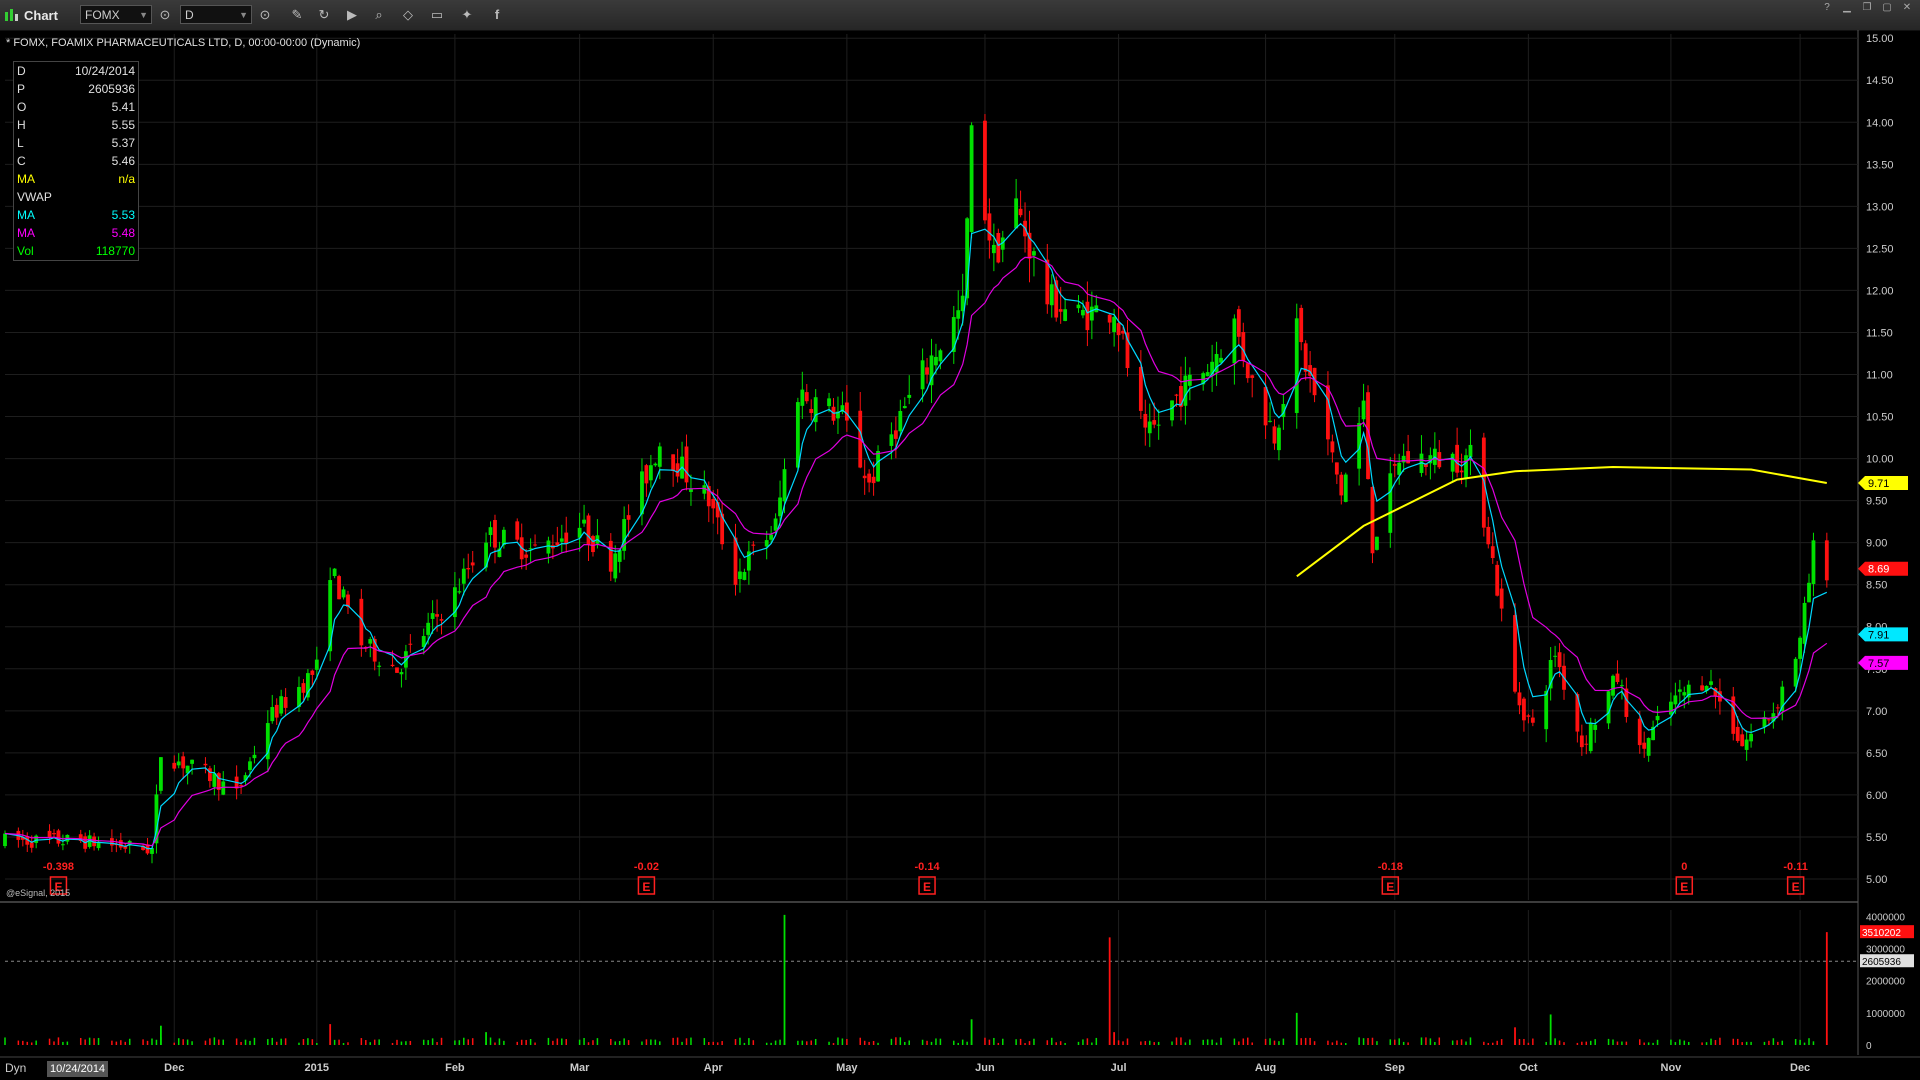 The image size is (1920, 1080). Describe the element at coordinates (1672, 1068) in the screenshot. I see `time-tick-label: Nov` at that location.